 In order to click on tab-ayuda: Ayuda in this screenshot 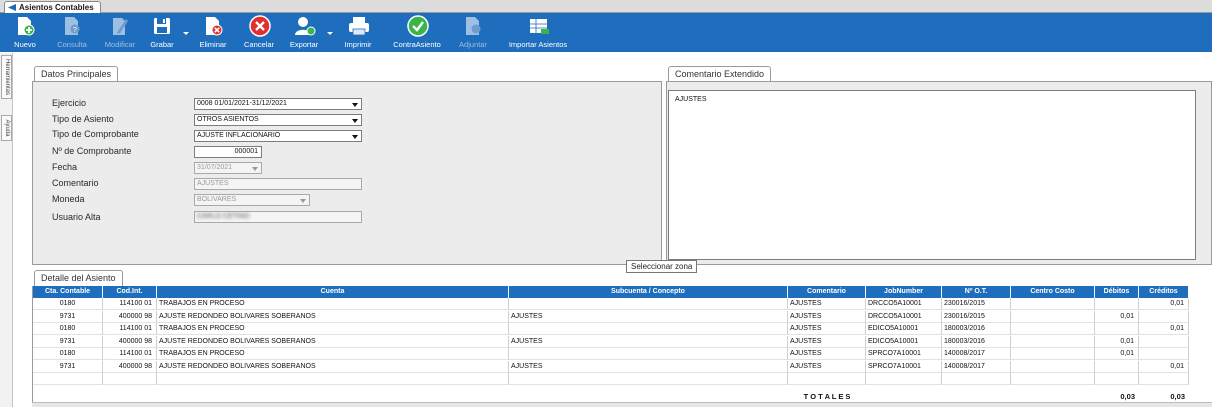, I will do `click(6, 128)`.